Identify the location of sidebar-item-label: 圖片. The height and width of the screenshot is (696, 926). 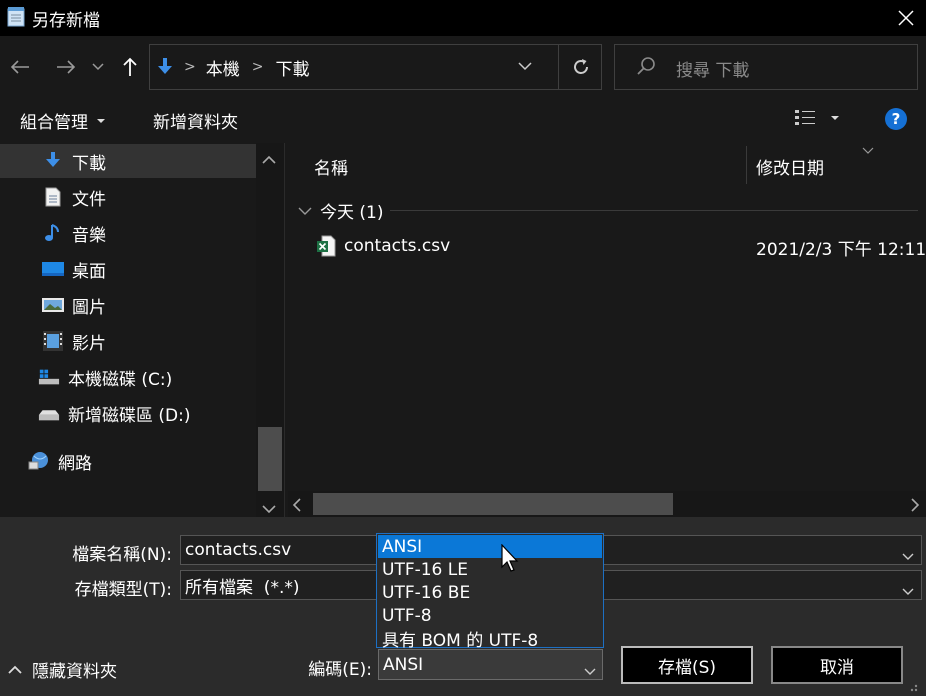
(89, 307).